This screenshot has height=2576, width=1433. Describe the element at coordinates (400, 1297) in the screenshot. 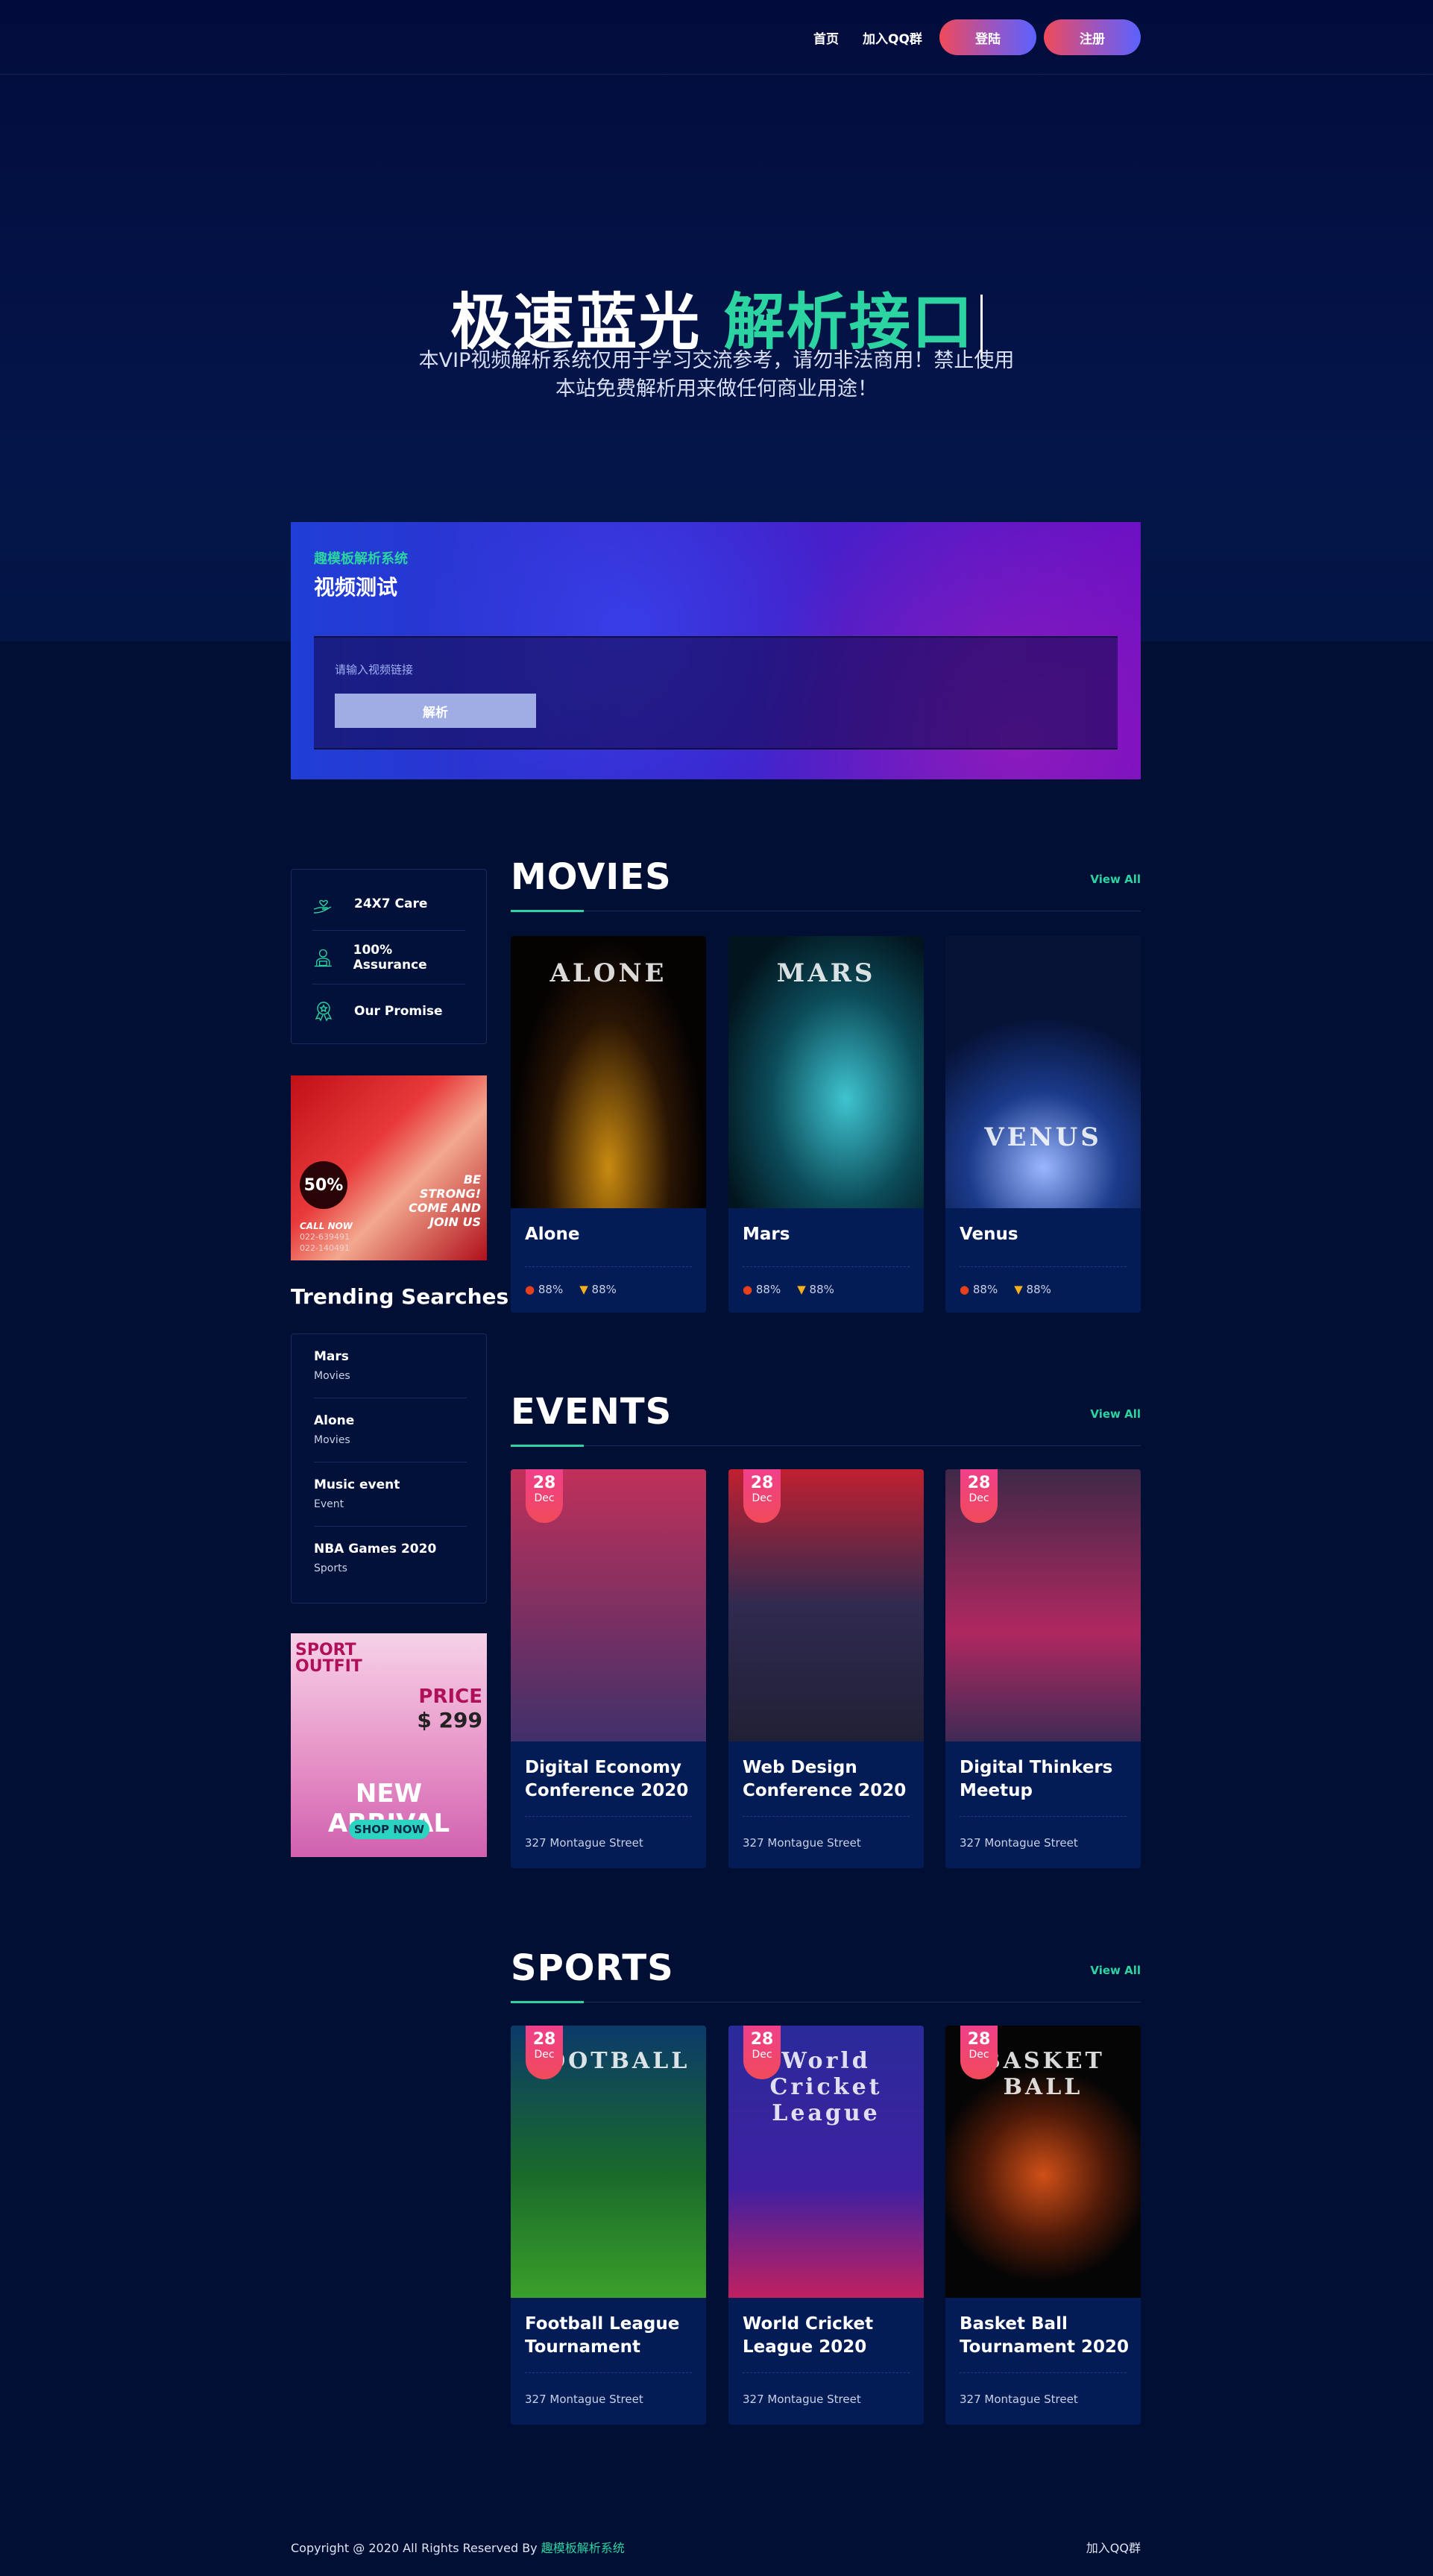

I see `trending-title: Trending Searches` at that location.